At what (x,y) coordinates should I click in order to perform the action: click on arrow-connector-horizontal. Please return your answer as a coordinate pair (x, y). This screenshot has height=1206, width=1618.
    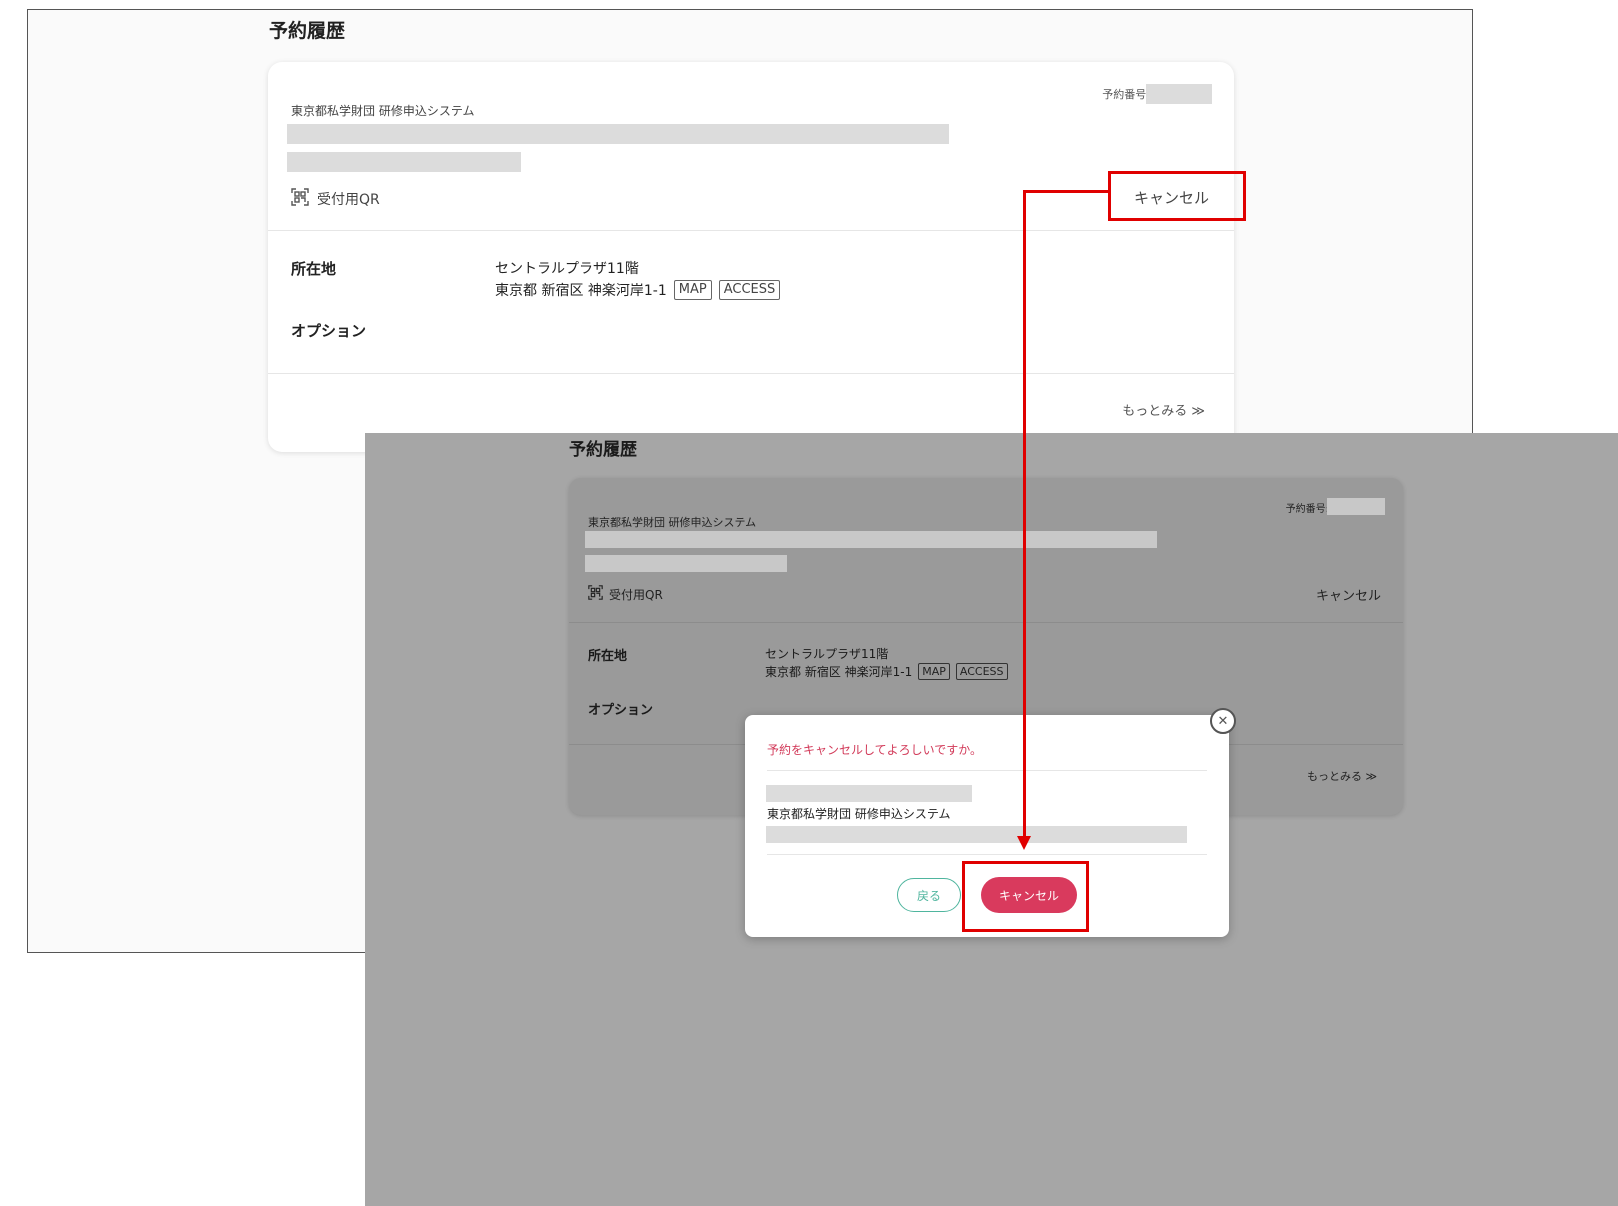
    Looking at the image, I should click on (1066, 191).